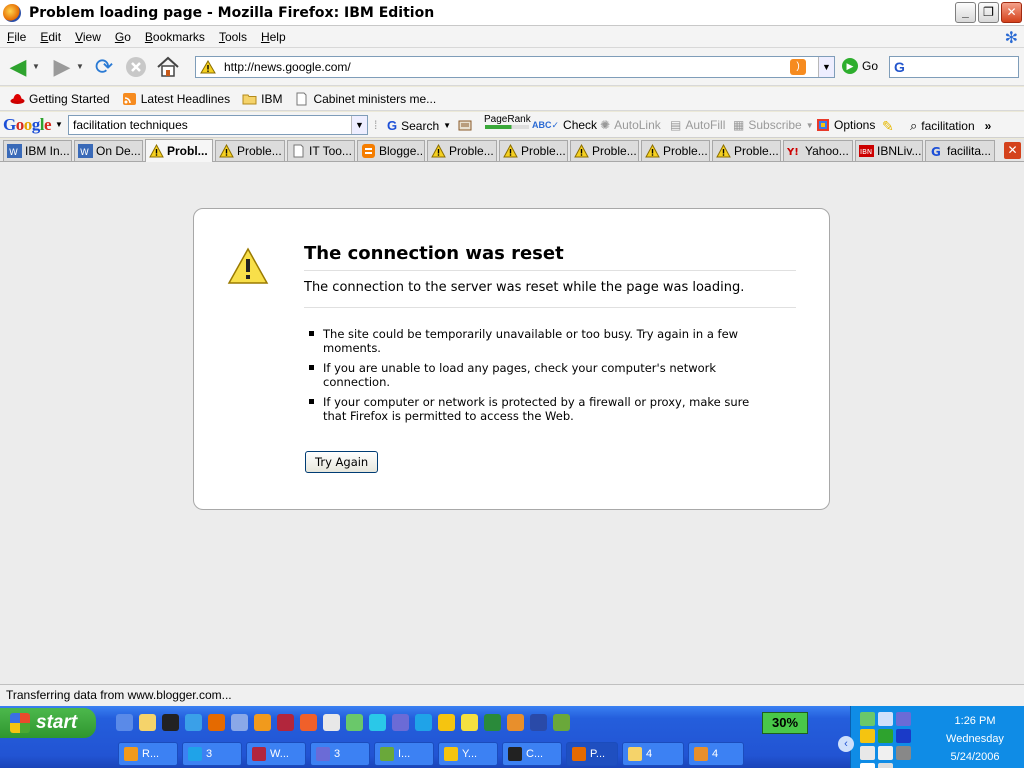 The width and height of the screenshot is (1024, 768). Describe the element at coordinates (1012, 150) in the screenshot. I see `close-tab-icon: ✕` at that location.